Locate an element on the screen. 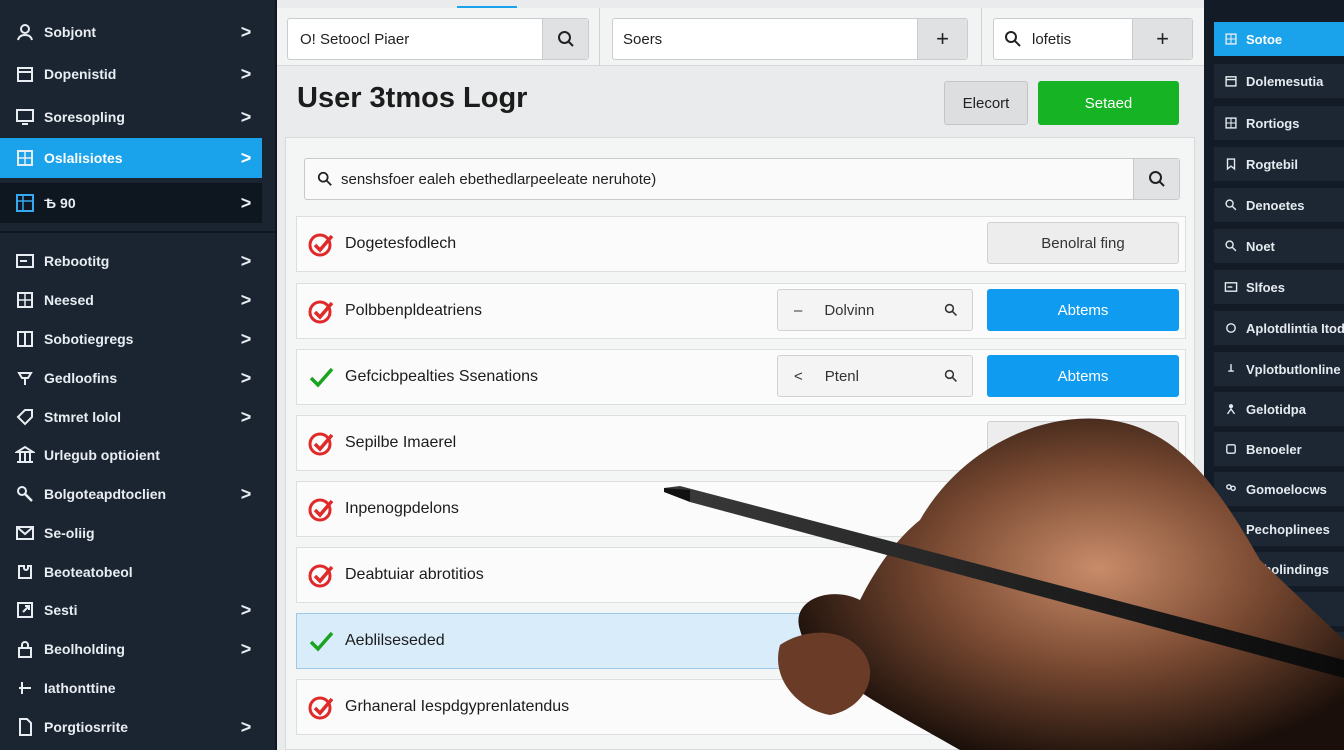 The image size is (1344, 750). row-text: Polbbenpldeatriens is located at coordinates (413, 310).